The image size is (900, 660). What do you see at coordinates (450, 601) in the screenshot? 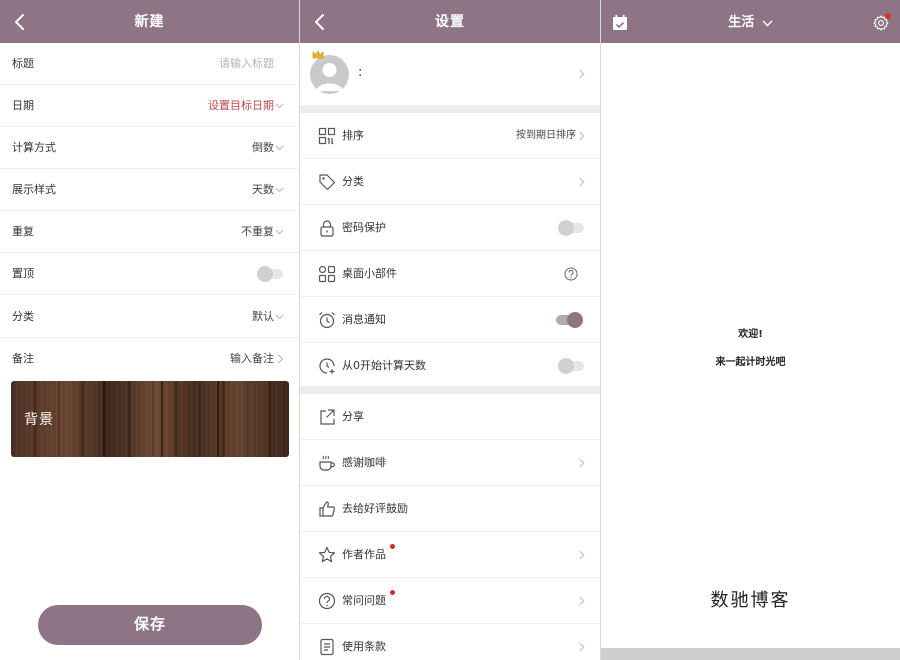
I see `settings-item-faq: 常问问题` at bounding box center [450, 601].